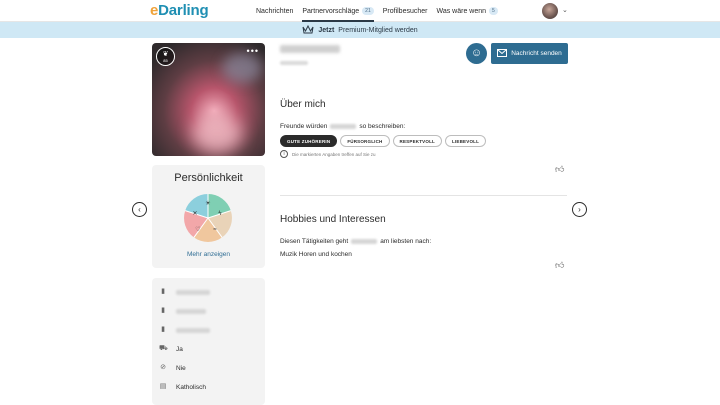  Describe the element at coordinates (139, 209) in the screenshot. I see `prev-profile-button: ‹` at that location.